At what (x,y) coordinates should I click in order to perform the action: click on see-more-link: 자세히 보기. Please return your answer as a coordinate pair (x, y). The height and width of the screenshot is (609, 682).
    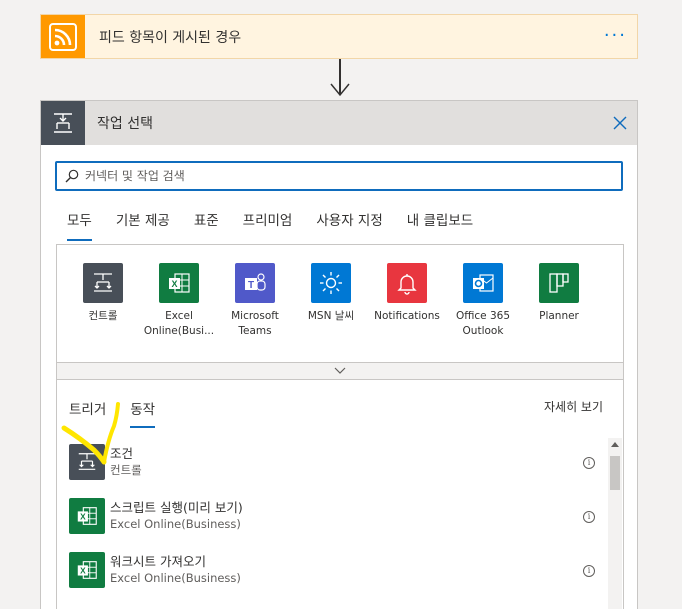
    Looking at the image, I should click on (573, 406).